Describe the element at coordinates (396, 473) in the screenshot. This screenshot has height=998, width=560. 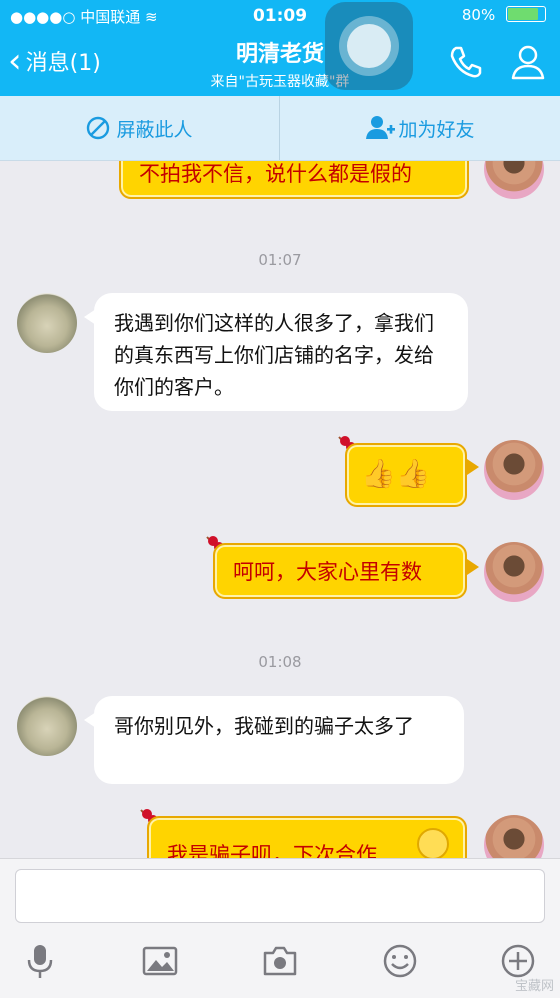
I see `message-text: 👍👍` at that location.